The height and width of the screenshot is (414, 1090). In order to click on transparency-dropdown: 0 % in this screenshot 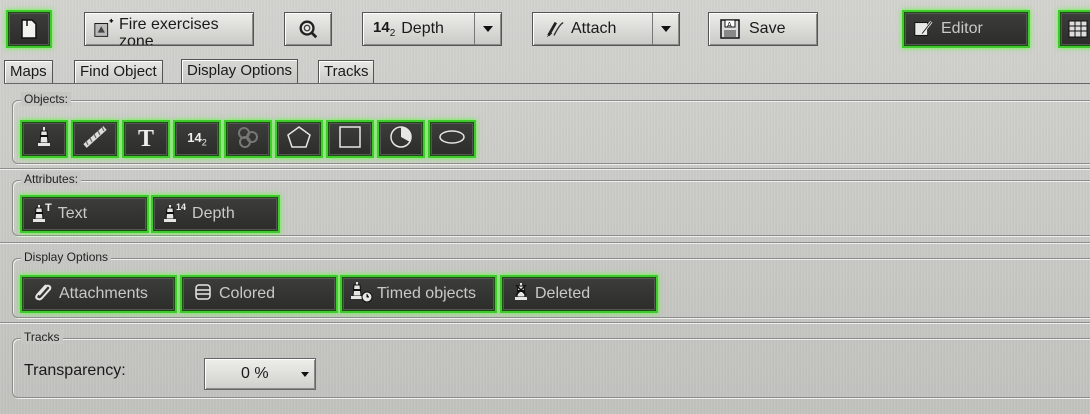, I will do `click(260, 374)`.